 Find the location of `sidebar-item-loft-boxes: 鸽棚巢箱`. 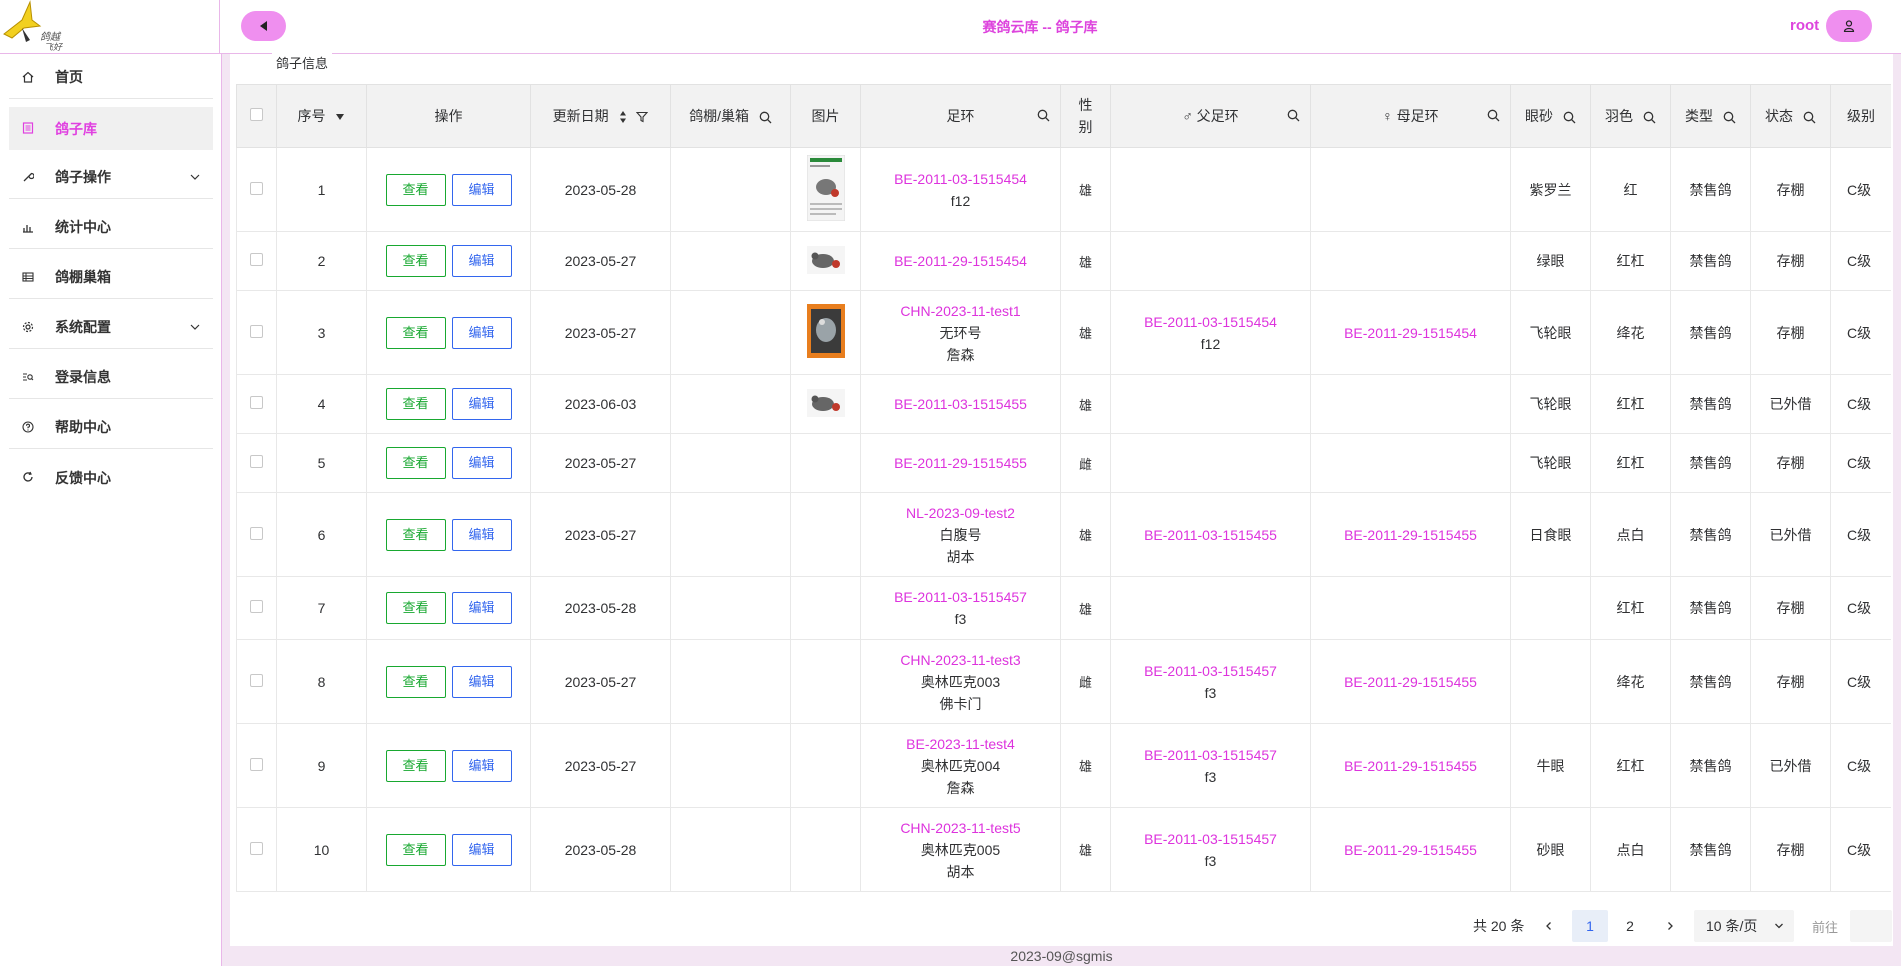

sidebar-item-loft-boxes: 鸽棚巢箱 is located at coordinates (111, 277).